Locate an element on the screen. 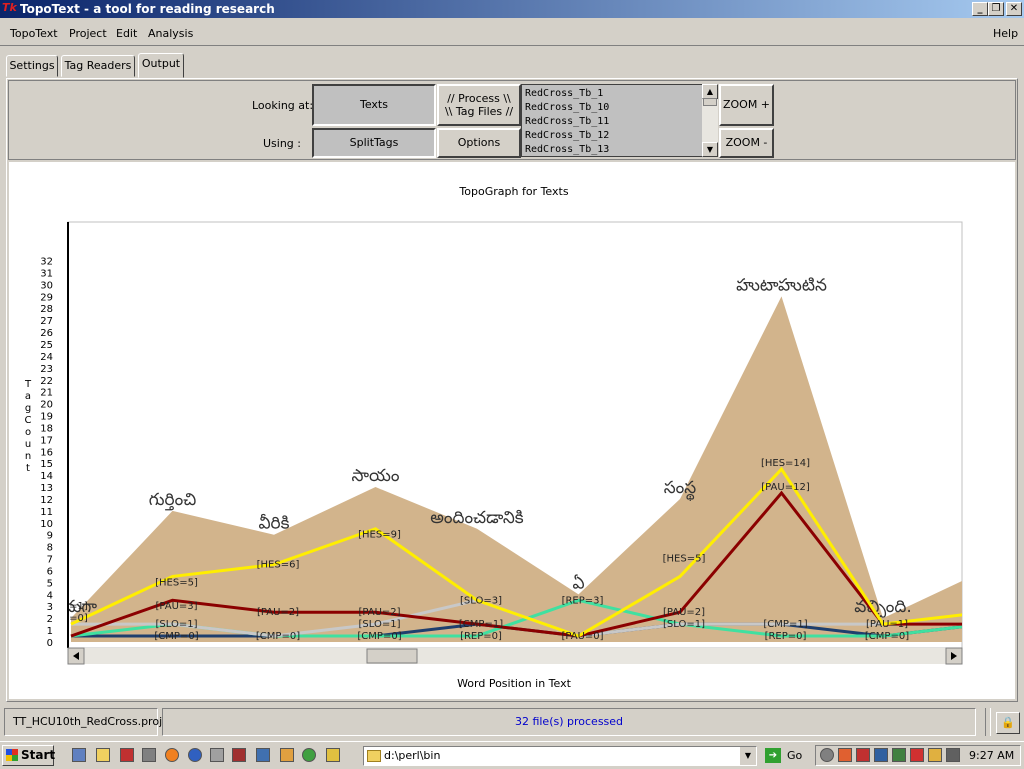 This screenshot has height=769, width=1024. data-label: B=1] is located at coordinates (75, 606).